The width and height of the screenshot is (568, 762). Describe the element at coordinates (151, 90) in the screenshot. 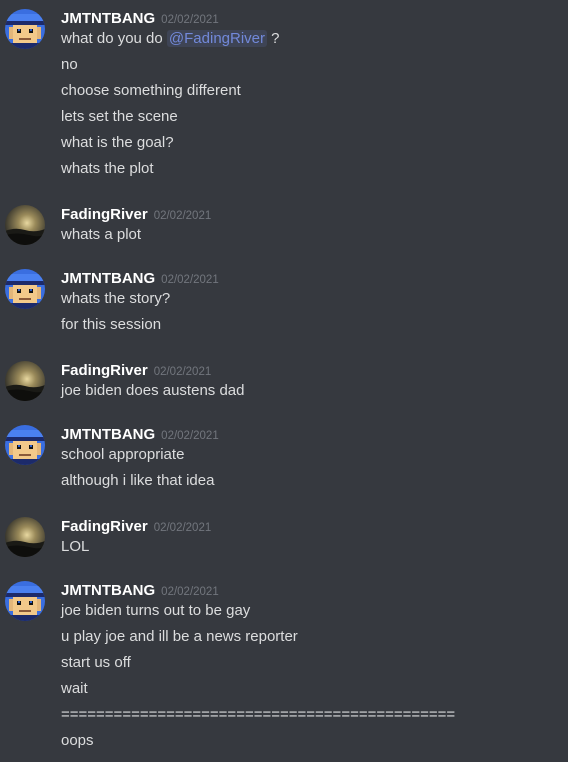

I see `message-line: choose something different` at that location.